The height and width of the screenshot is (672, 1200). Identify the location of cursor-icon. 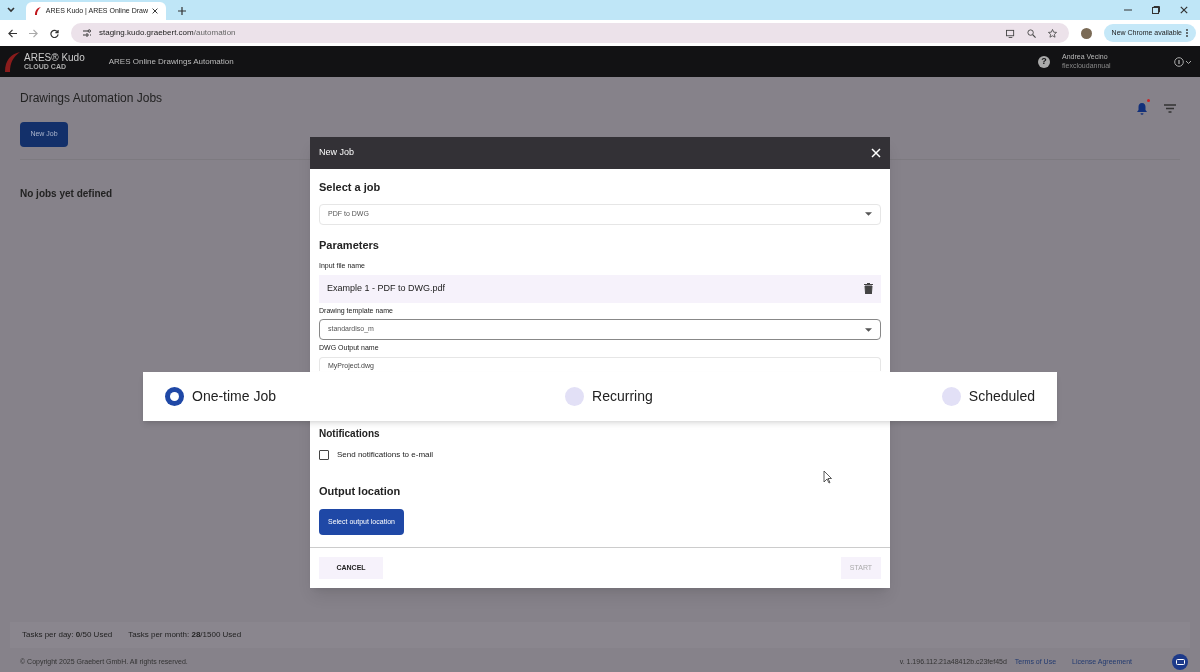
(827, 477).